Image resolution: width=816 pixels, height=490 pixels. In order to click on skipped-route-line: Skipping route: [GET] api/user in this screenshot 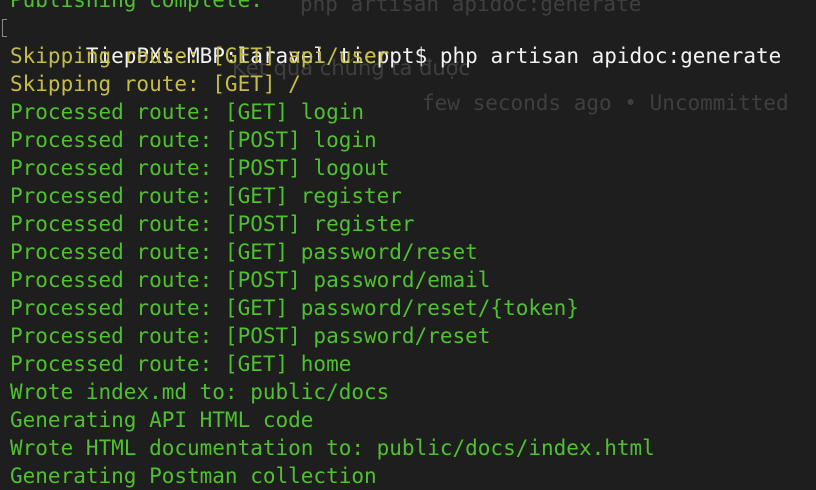, I will do `click(200, 56)`.